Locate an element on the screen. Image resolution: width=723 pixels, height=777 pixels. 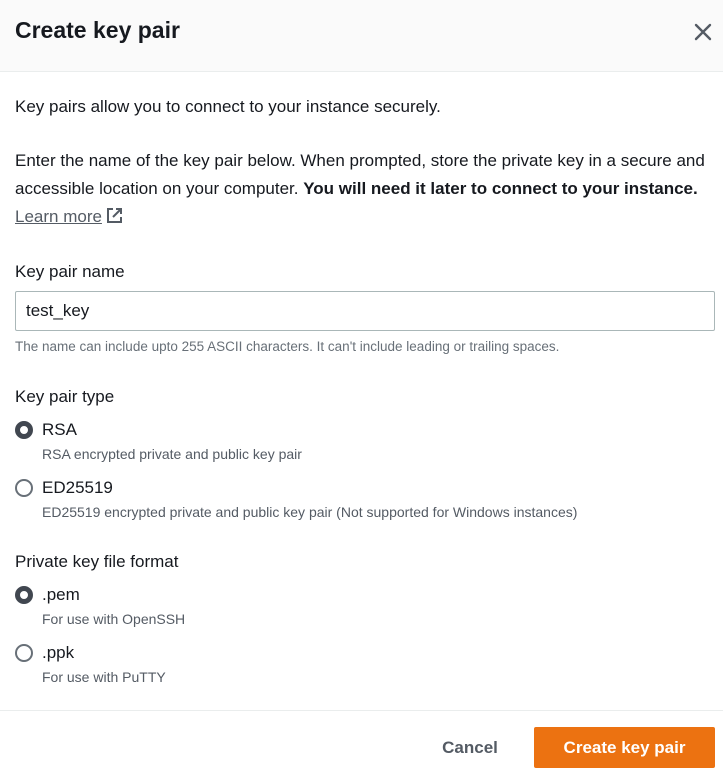
key-pair-type-label: Key pair type is located at coordinates (65, 396).